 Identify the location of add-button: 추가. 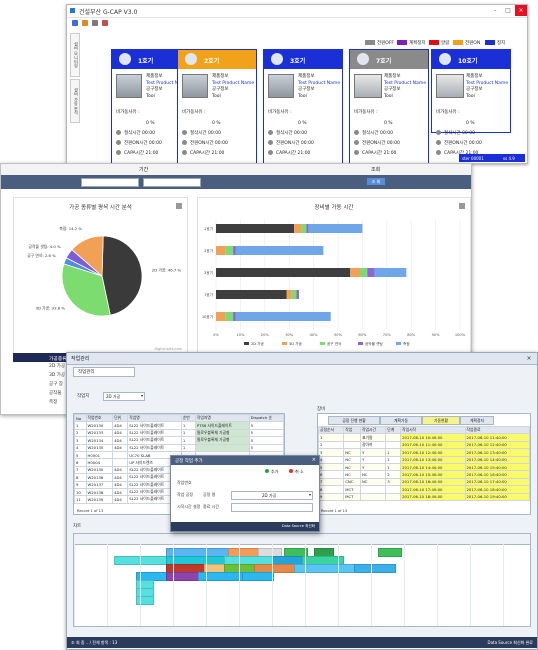
(275, 471).